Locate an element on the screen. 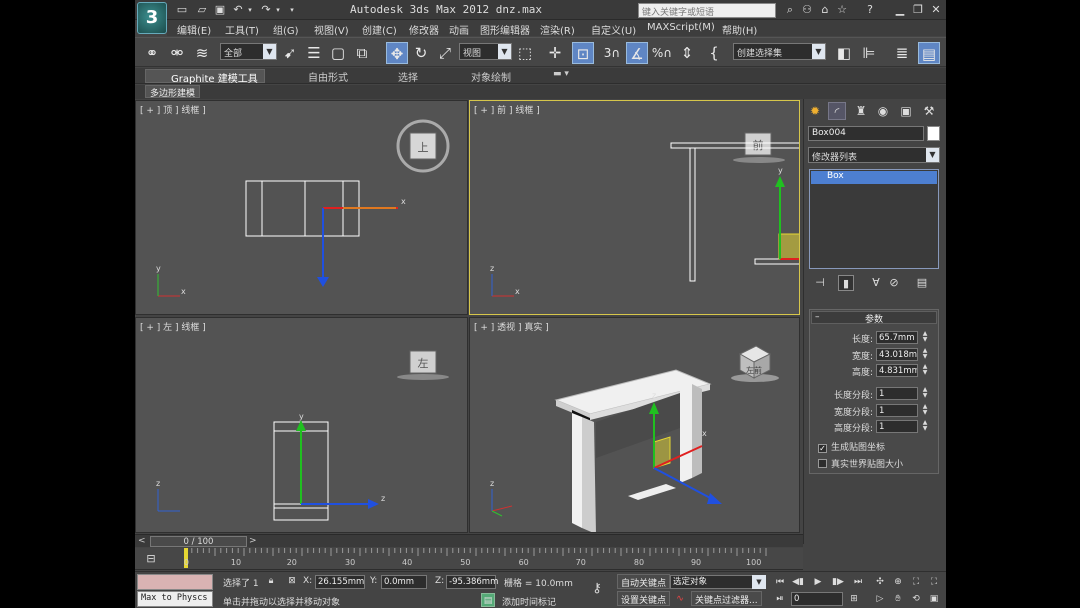 The height and width of the screenshot is (608, 1080). time-slider-thumb: 0 / 100 is located at coordinates (198, 541).